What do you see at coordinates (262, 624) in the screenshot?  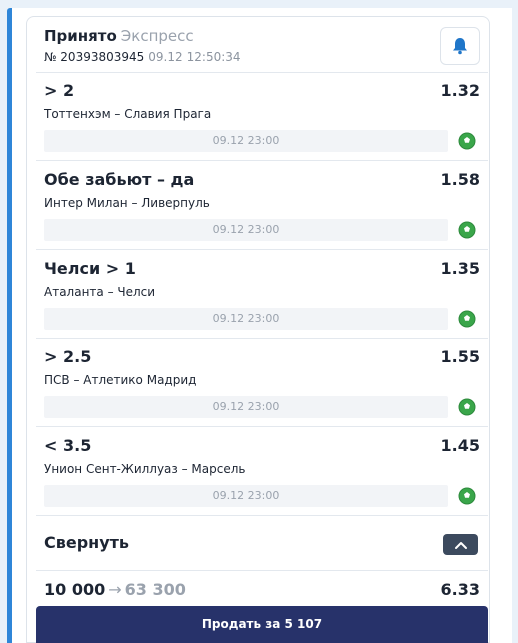 I see `sell-button: Продать за 5 107` at bounding box center [262, 624].